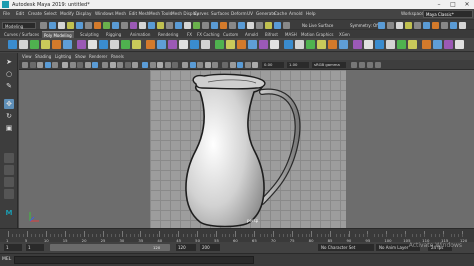 This screenshot has height=266, width=474. I want to click on menu-set-select: Modeling, so click(19, 25).